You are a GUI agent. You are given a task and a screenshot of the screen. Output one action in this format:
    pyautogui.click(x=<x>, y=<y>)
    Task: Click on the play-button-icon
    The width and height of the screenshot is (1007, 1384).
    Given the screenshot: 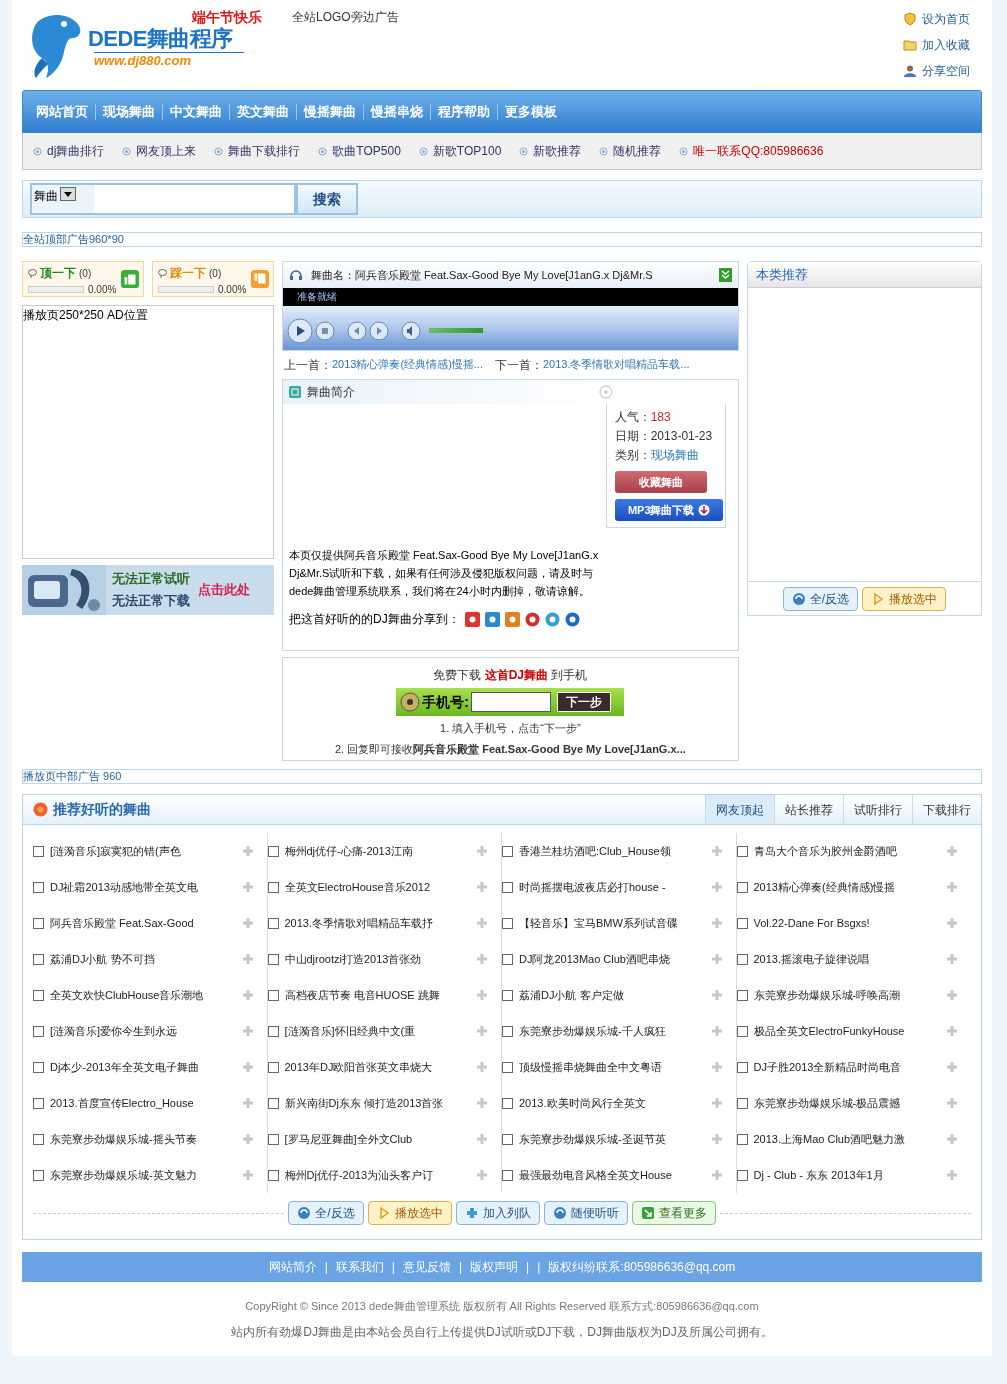 What is the action you would take?
    pyautogui.click(x=300, y=331)
    